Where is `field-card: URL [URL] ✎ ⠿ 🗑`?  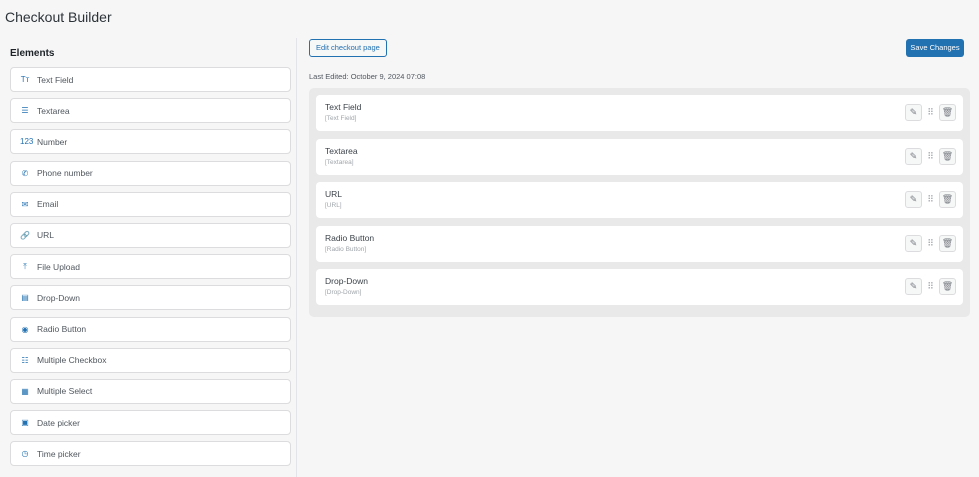
field-card: URL [URL] ✎ ⠿ 🗑 is located at coordinates (639, 200).